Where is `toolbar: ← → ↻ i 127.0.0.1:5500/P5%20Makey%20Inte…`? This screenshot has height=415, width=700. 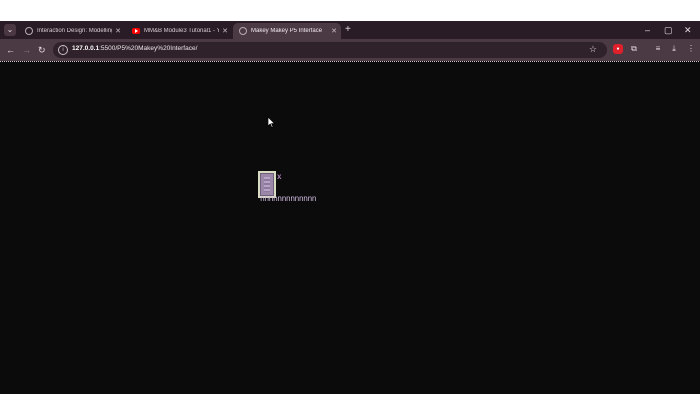 toolbar: ← → ↻ i 127.0.0.1:5500/P5%20Makey%20Inte… is located at coordinates (350, 50).